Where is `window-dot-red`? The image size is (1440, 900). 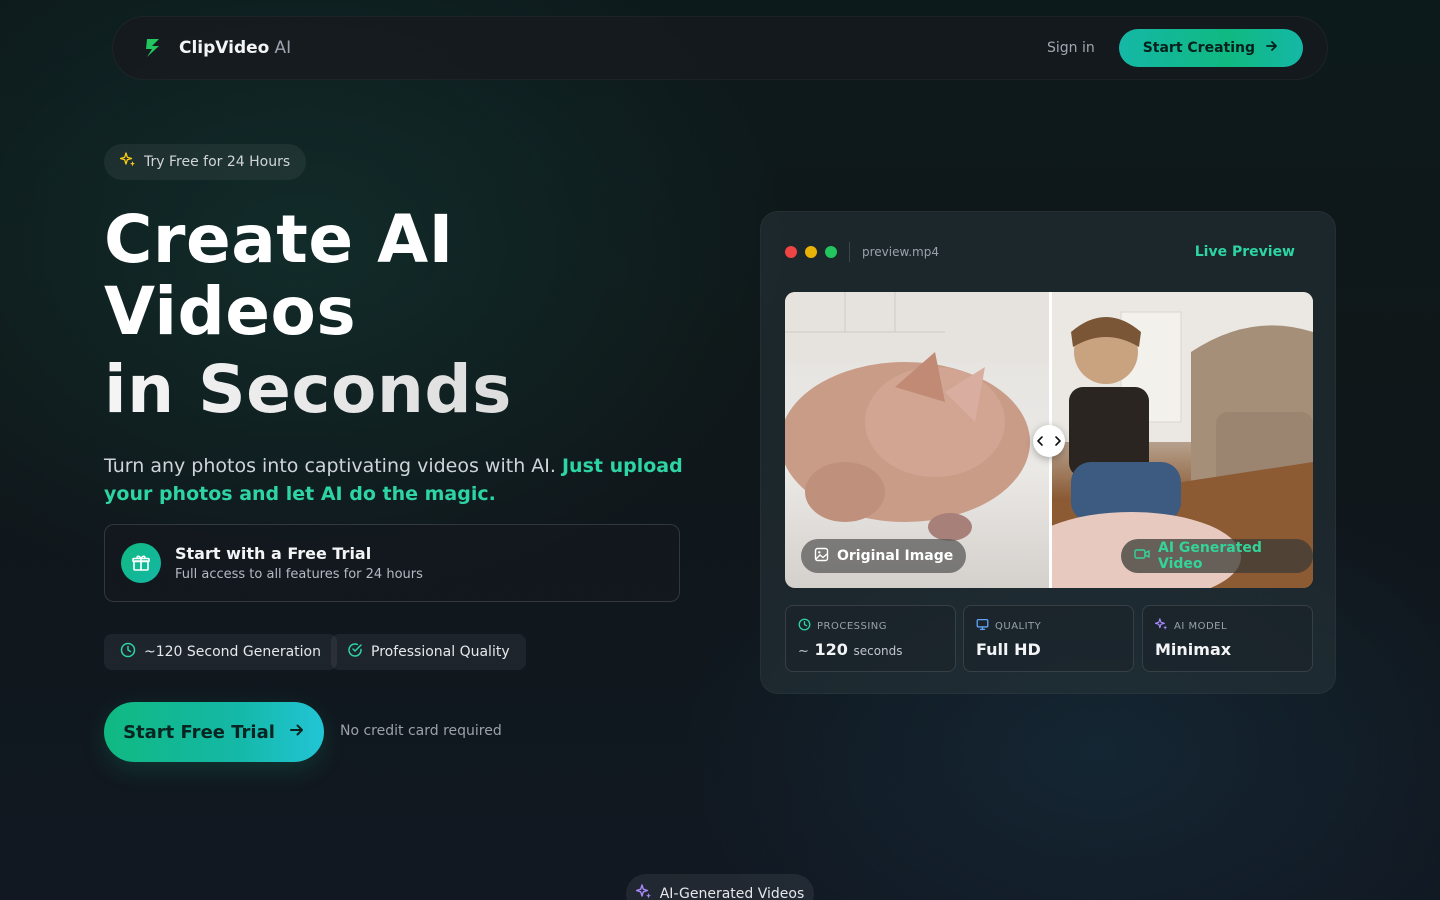
window-dot-red is located at coordinates (791, 252).